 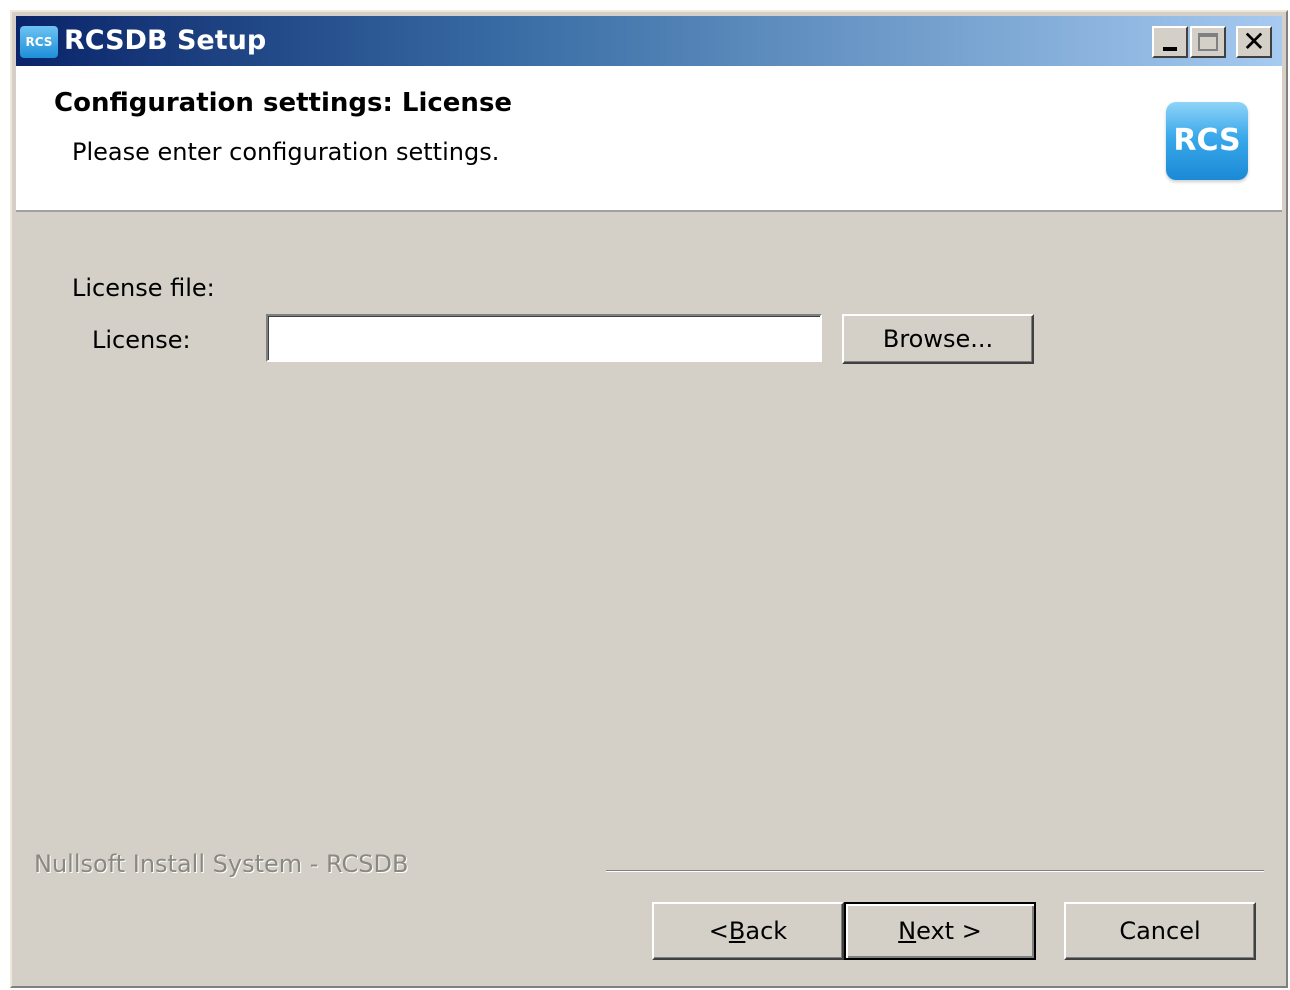 I want to click on cancel-button: Cancel, so click(x=1160, y=931).